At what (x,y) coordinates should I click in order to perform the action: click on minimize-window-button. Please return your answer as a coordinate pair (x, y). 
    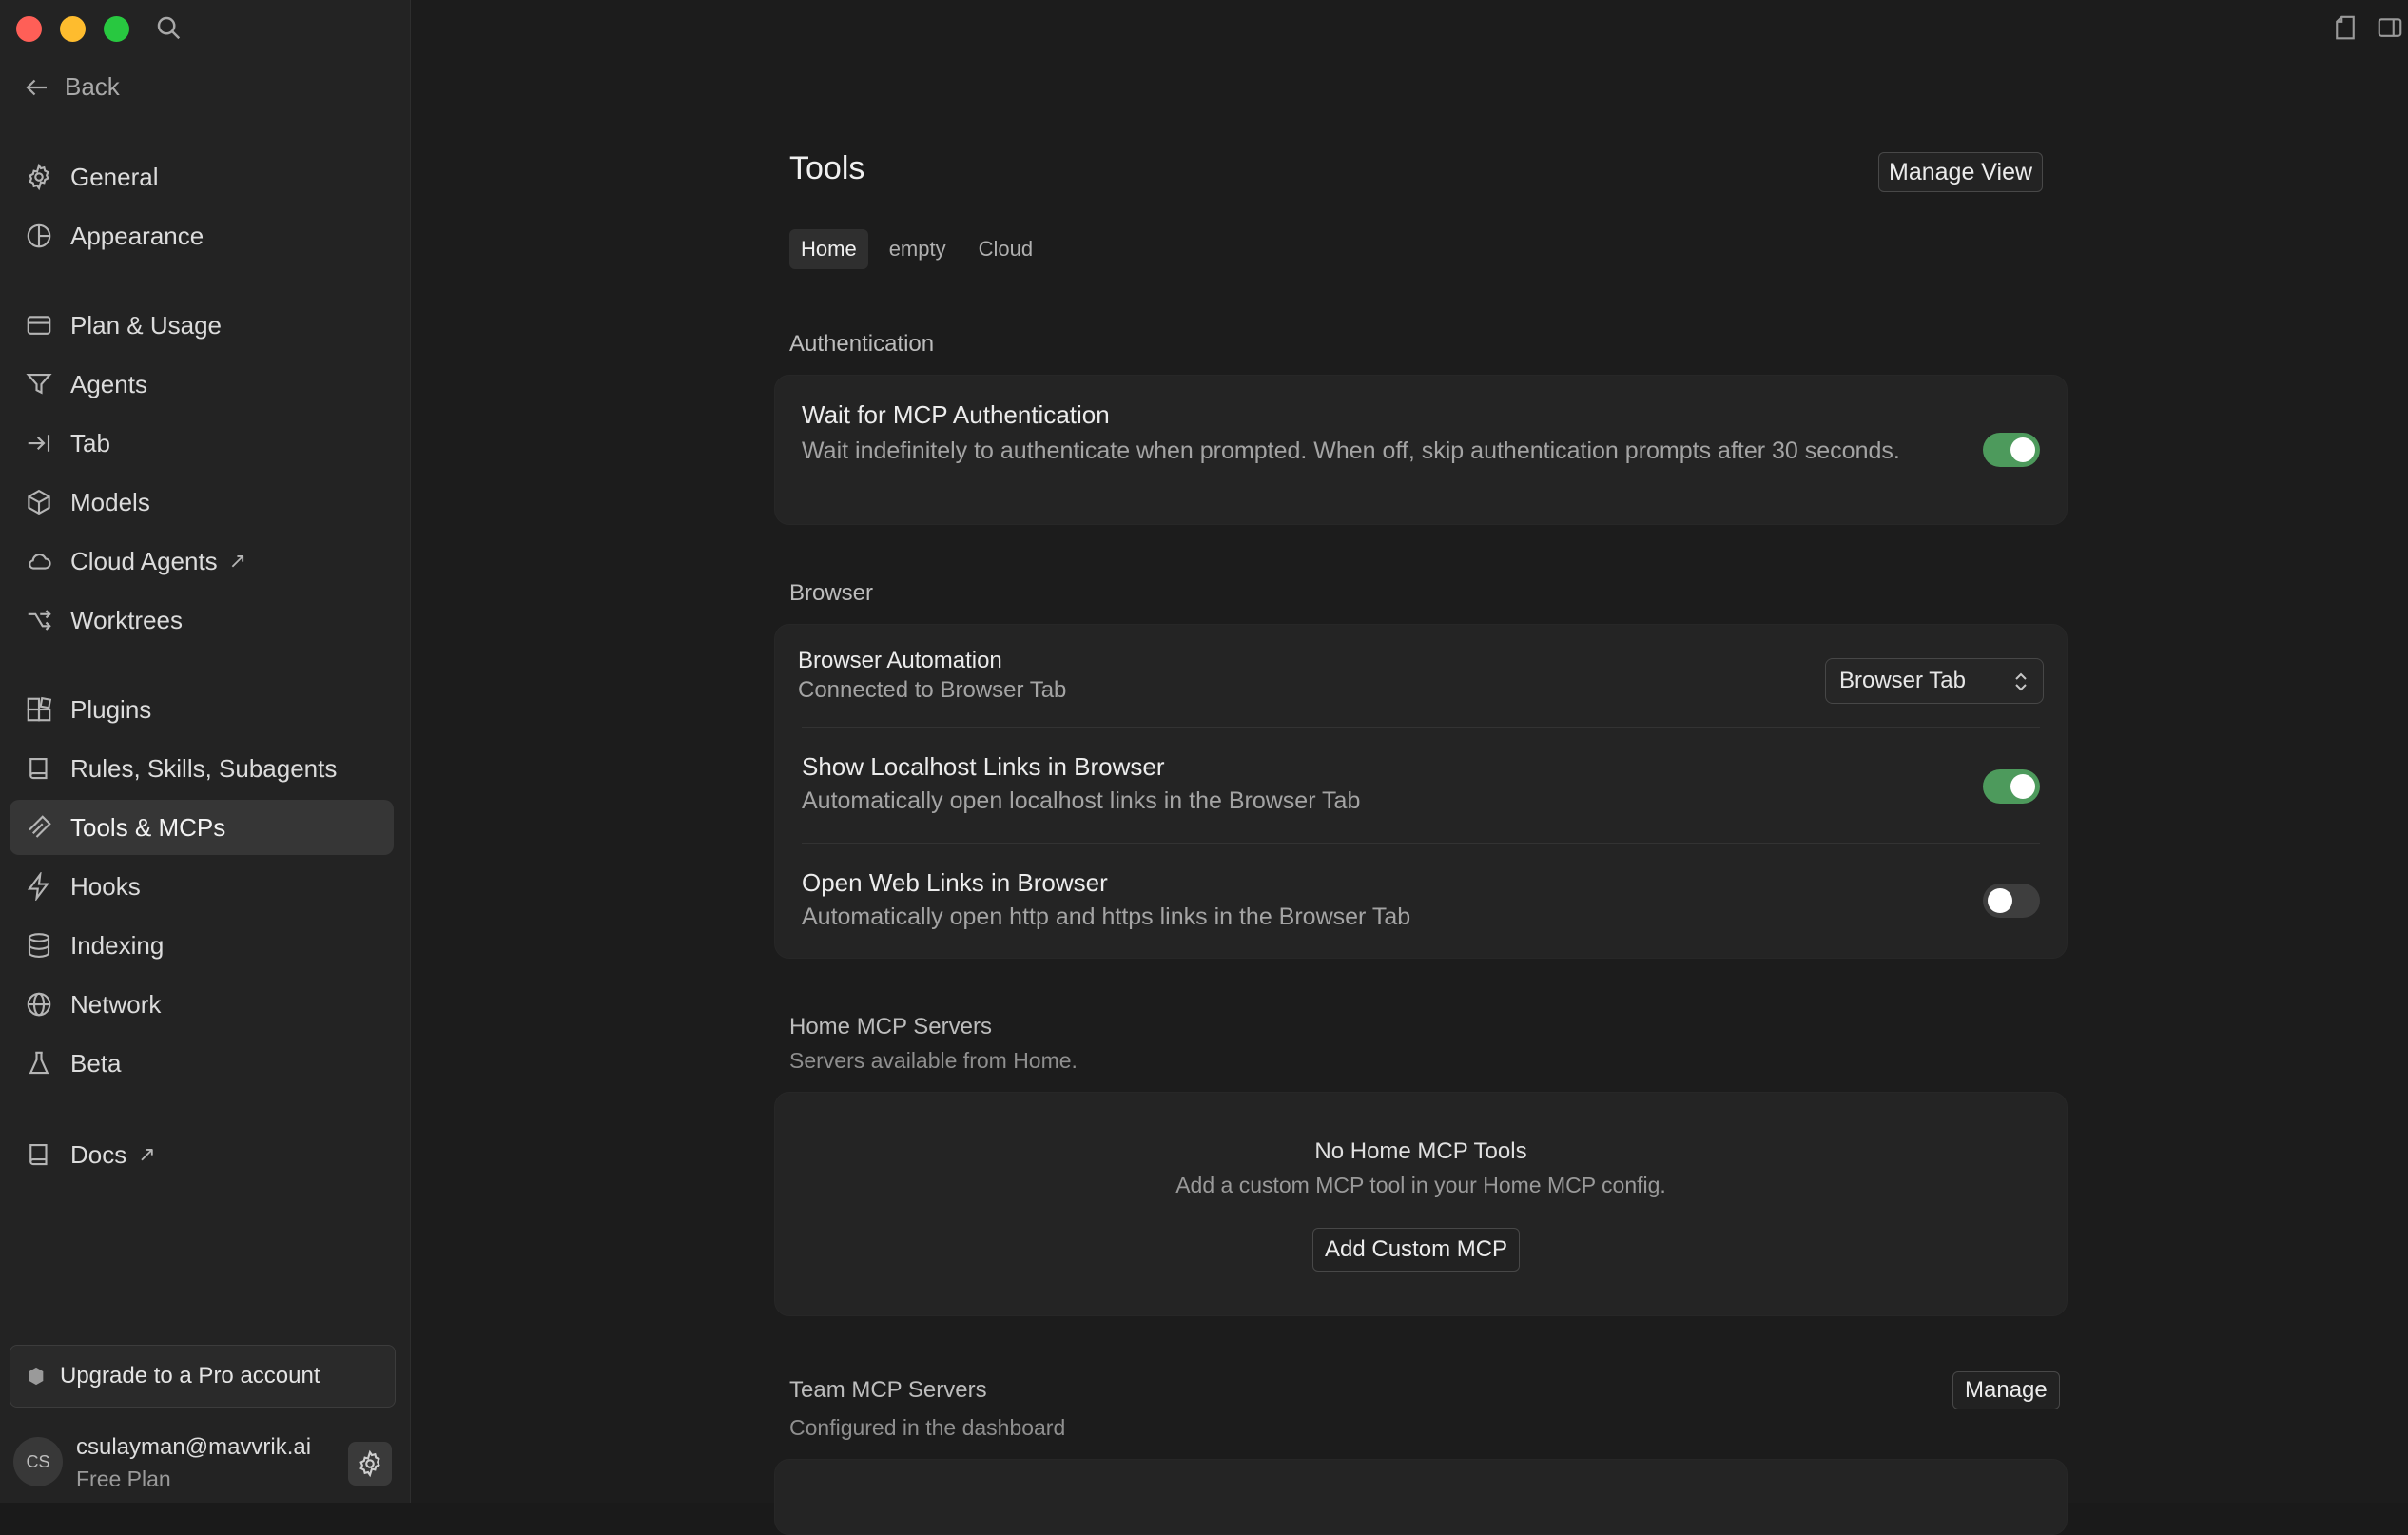
    Looking at the image, I should click on (73, 29).